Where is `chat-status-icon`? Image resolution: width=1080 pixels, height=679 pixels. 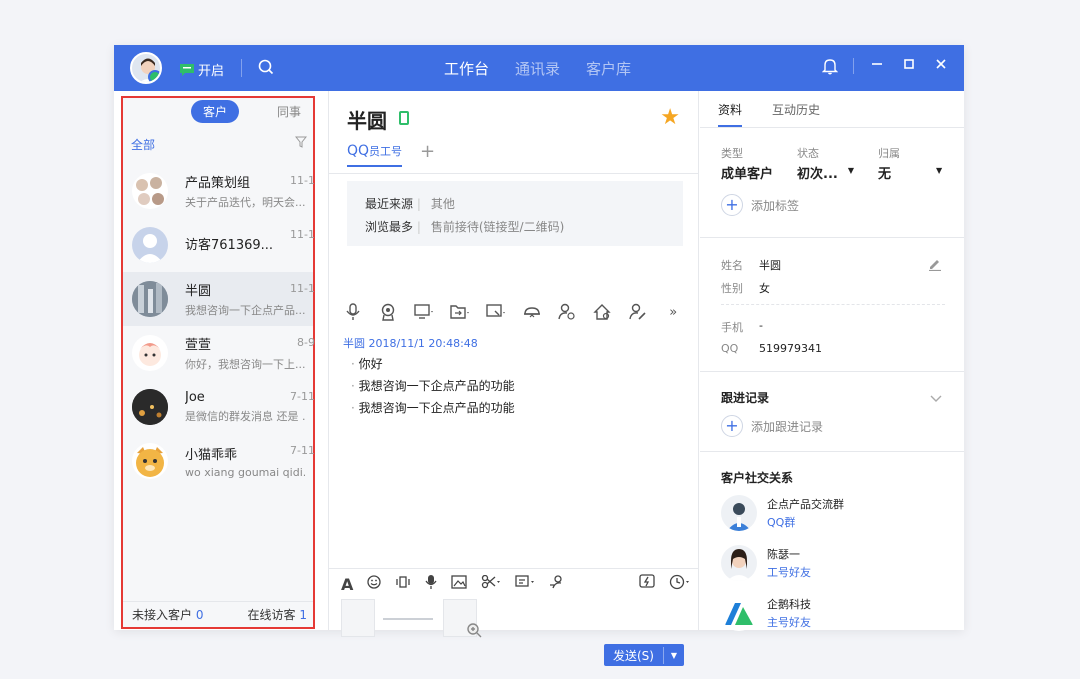
chat-status-icon is located at coordinates (187, 69).